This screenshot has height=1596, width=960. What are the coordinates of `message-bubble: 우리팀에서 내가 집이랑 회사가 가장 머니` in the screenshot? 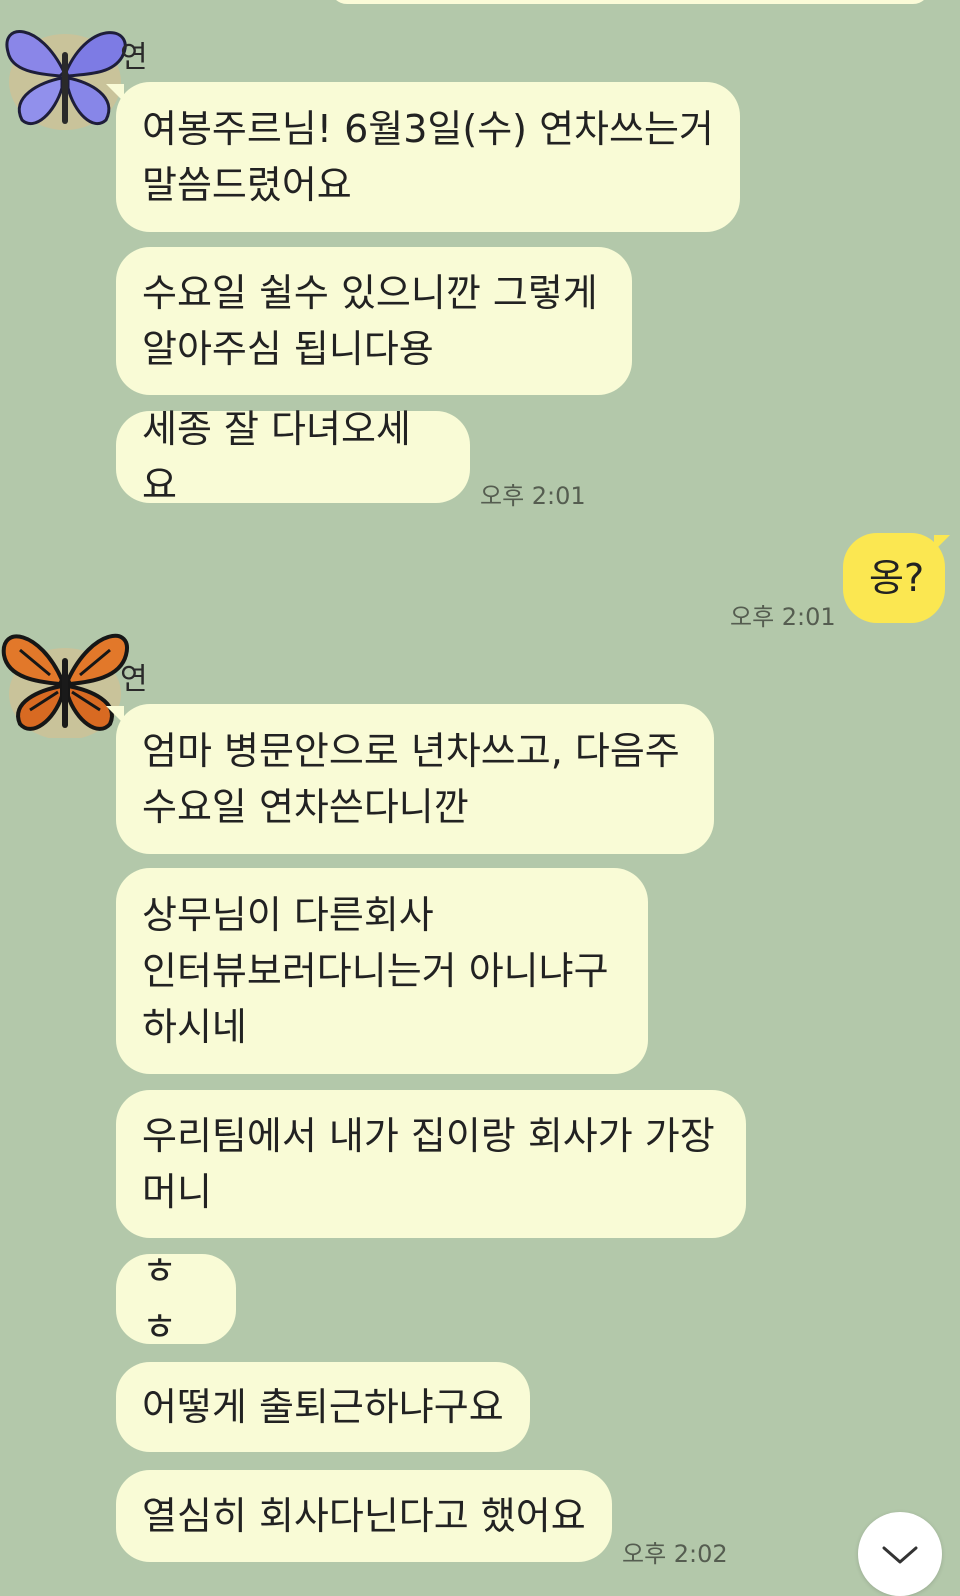 It's located at (431, 1164).